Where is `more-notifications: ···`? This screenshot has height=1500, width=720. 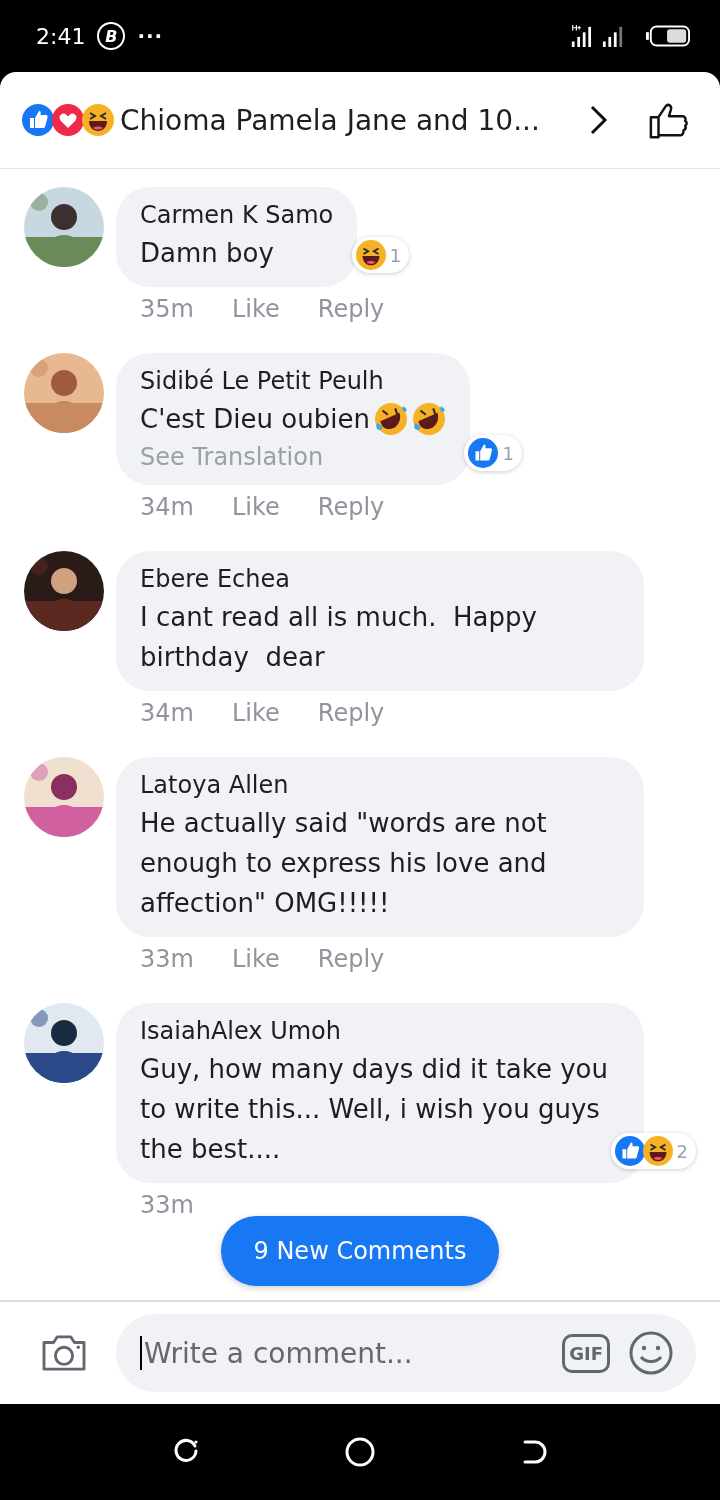
more-notifications: ··· is located at coordinates (150, 36).